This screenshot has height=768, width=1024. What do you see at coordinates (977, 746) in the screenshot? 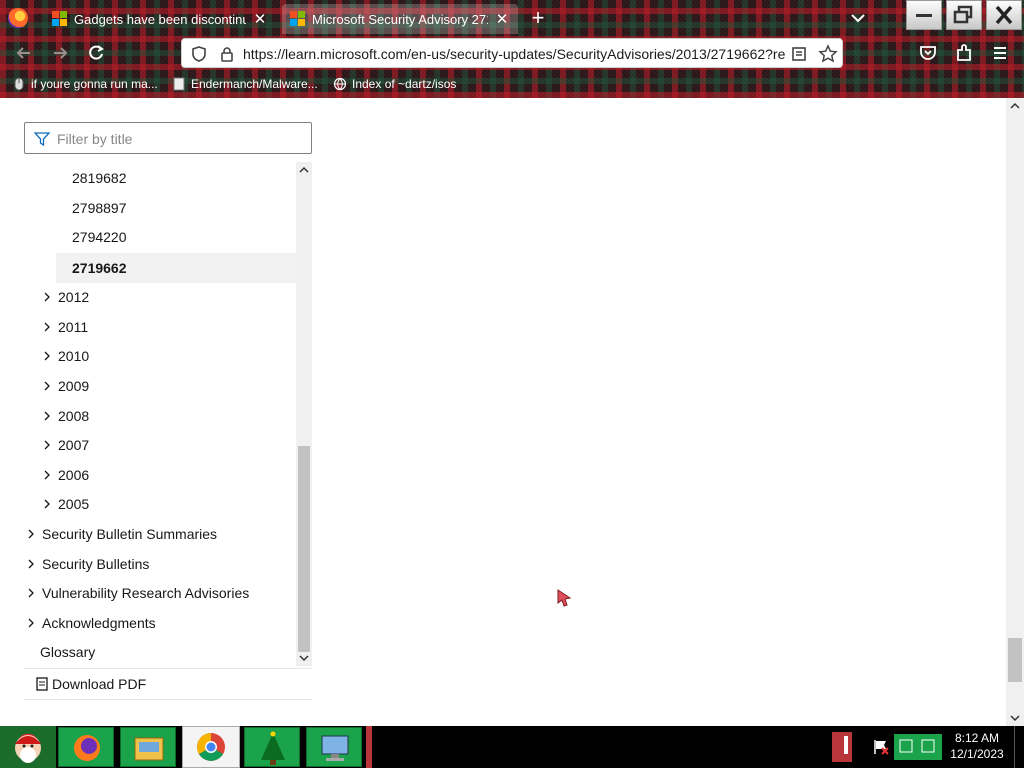
I see `clock: 8:12 AM 12/1/2023` at bounding box center [977, 746].